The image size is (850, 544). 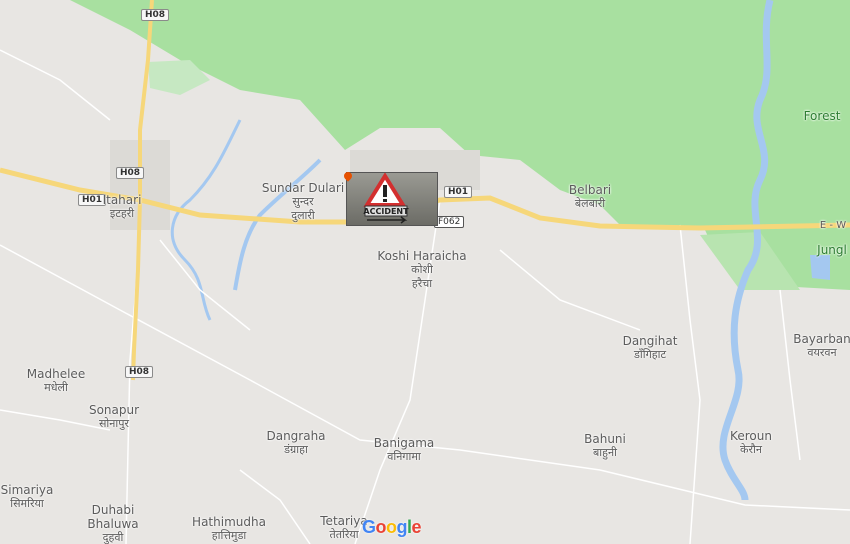 I want to click on place-sonapur: Sonapur सोनापुर, so click(x=114, y=417).